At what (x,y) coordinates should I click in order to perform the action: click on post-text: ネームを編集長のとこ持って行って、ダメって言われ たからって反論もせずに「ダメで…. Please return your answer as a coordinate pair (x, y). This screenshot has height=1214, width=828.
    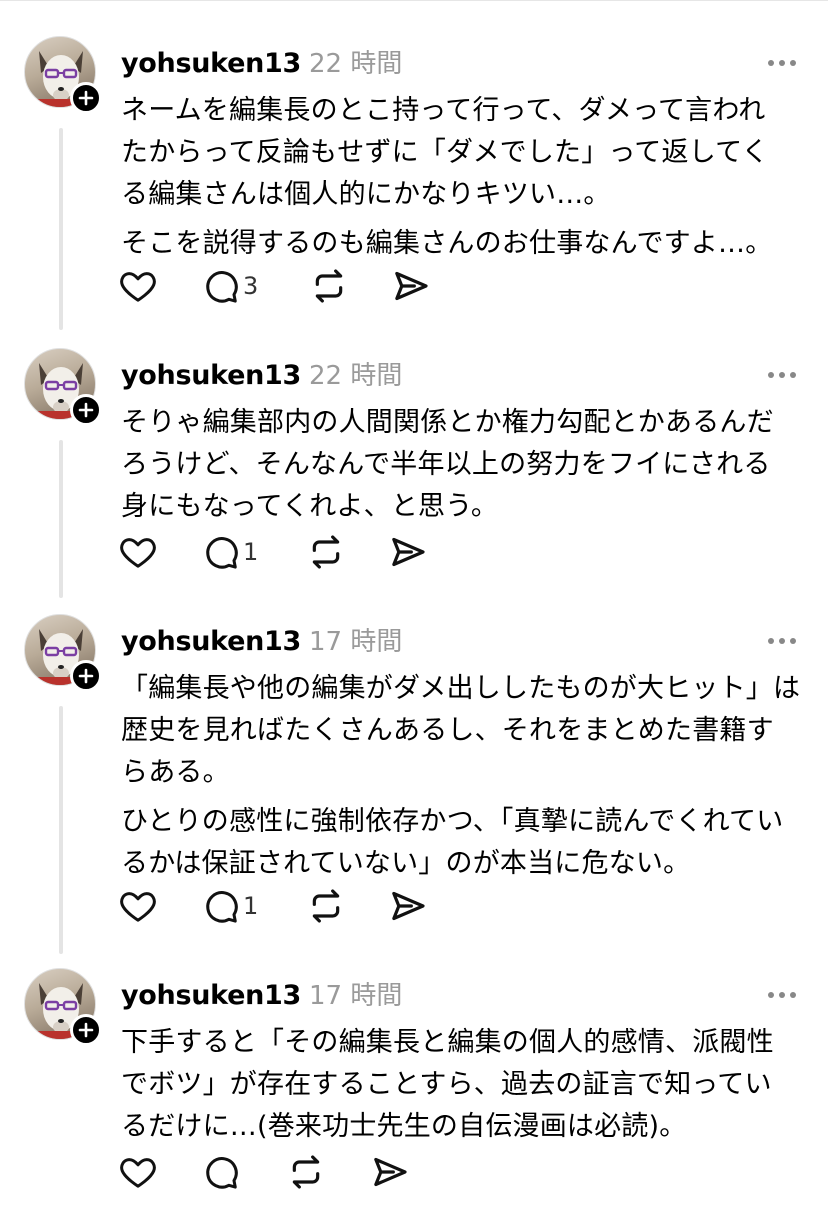
    Looking at the image, I should click on (466, 177).